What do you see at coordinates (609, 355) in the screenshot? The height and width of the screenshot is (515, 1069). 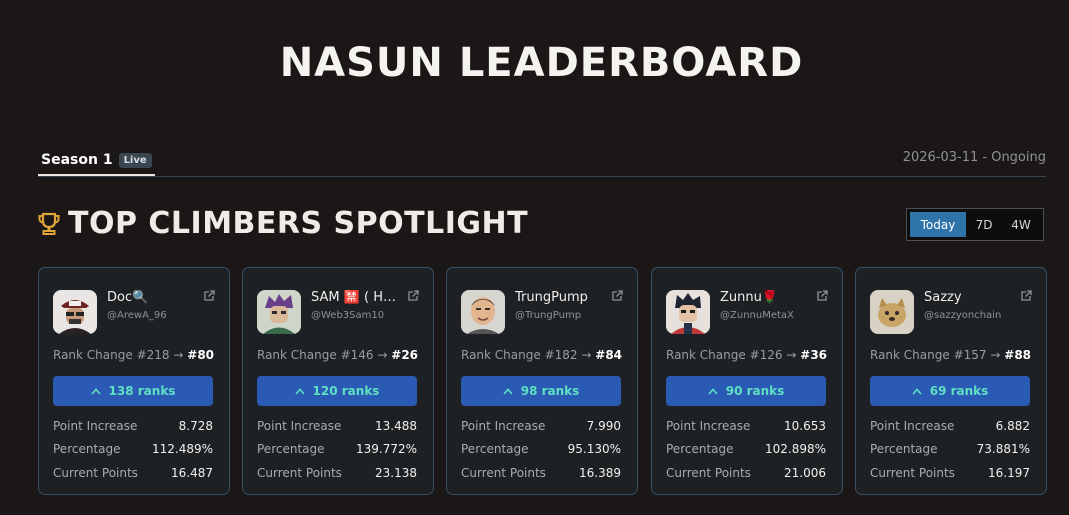 I see `rank-to: #84` at bounding box center [609, 355].